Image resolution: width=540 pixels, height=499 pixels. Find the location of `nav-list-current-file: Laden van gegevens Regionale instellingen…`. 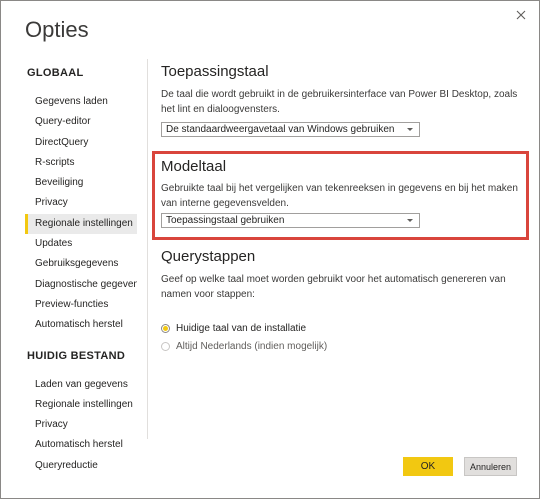

nav-list-current-file: Laden van gegevens Regionale instellingen… is located at coordinates (81, 425).